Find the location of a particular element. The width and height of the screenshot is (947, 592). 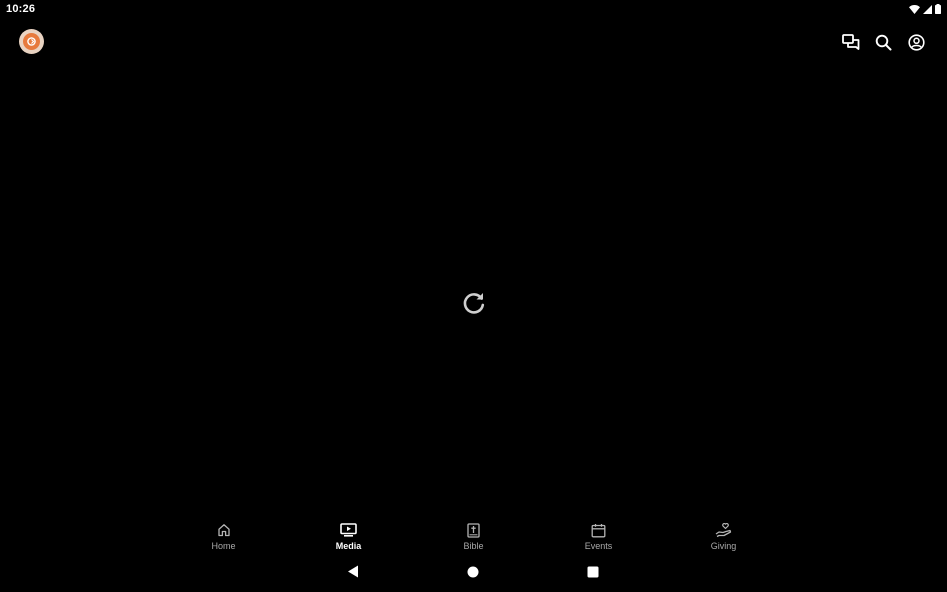

giving-icon is located at coordinates (724, 530).